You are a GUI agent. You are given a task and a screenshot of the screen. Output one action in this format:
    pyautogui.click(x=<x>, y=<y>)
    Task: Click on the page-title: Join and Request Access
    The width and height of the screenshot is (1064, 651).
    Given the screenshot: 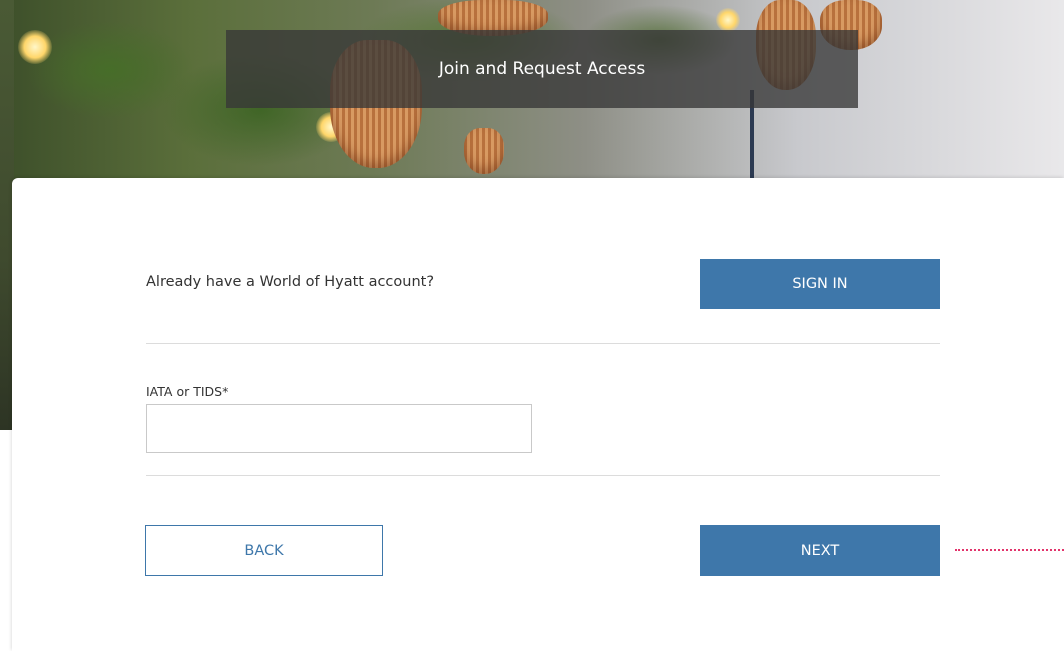 What is the action you would take?
    pyautogui.click(x=542, y=69)
    